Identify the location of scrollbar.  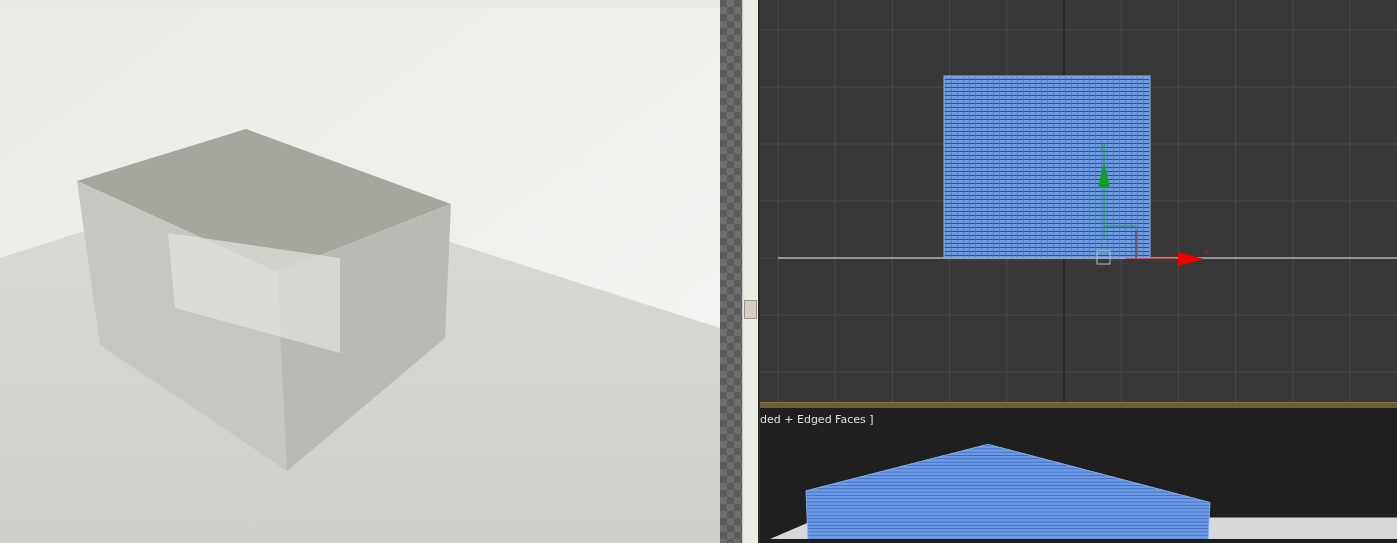
(751, 271).